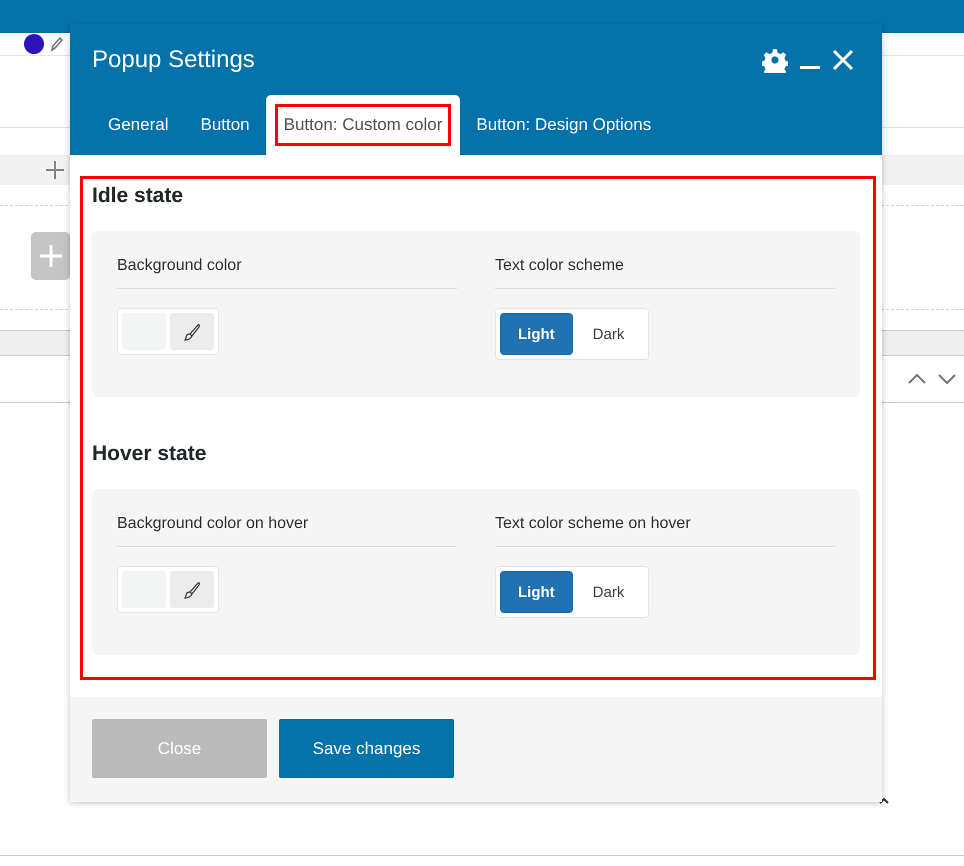 The width and height of the screenshot is (964, 866). Describe the element at coordinates (57, 44) in the screenshot. I see `pencil-icon` at that location.